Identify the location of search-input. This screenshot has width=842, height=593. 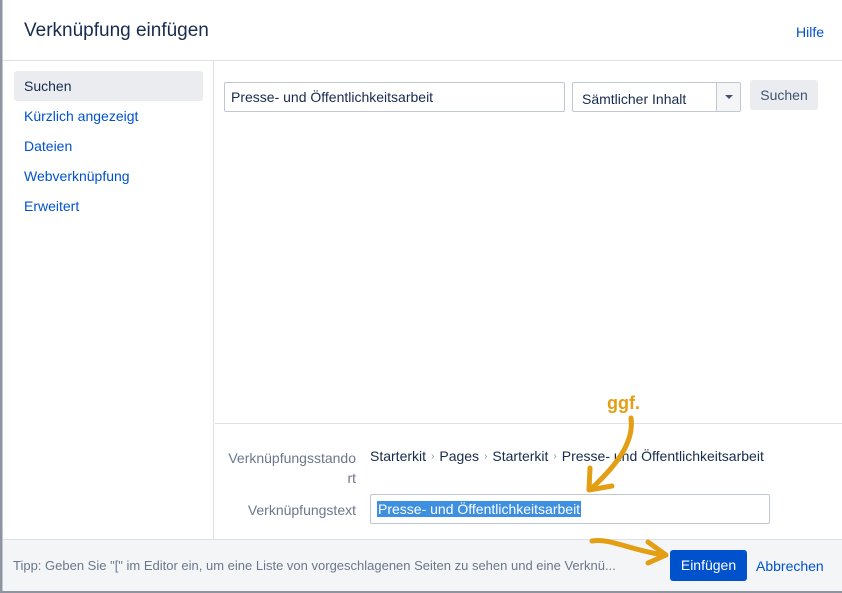
(394, 97).